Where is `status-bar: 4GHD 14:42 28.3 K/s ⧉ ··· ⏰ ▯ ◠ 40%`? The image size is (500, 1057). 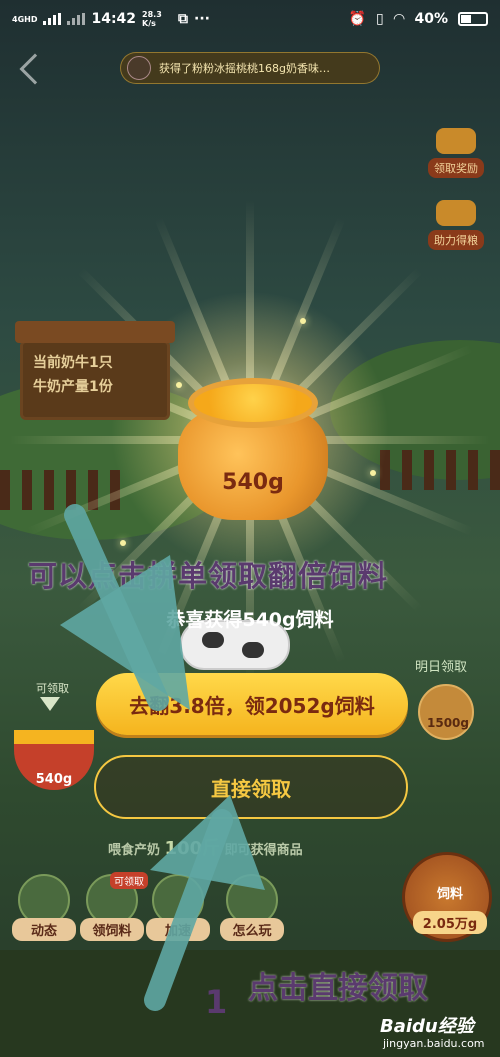
status-bar: 4GHD 14:42 28.3 K/s ⧉ ··· ⏰ ▯ ◠ 40% is located at coordinates (250, 19).